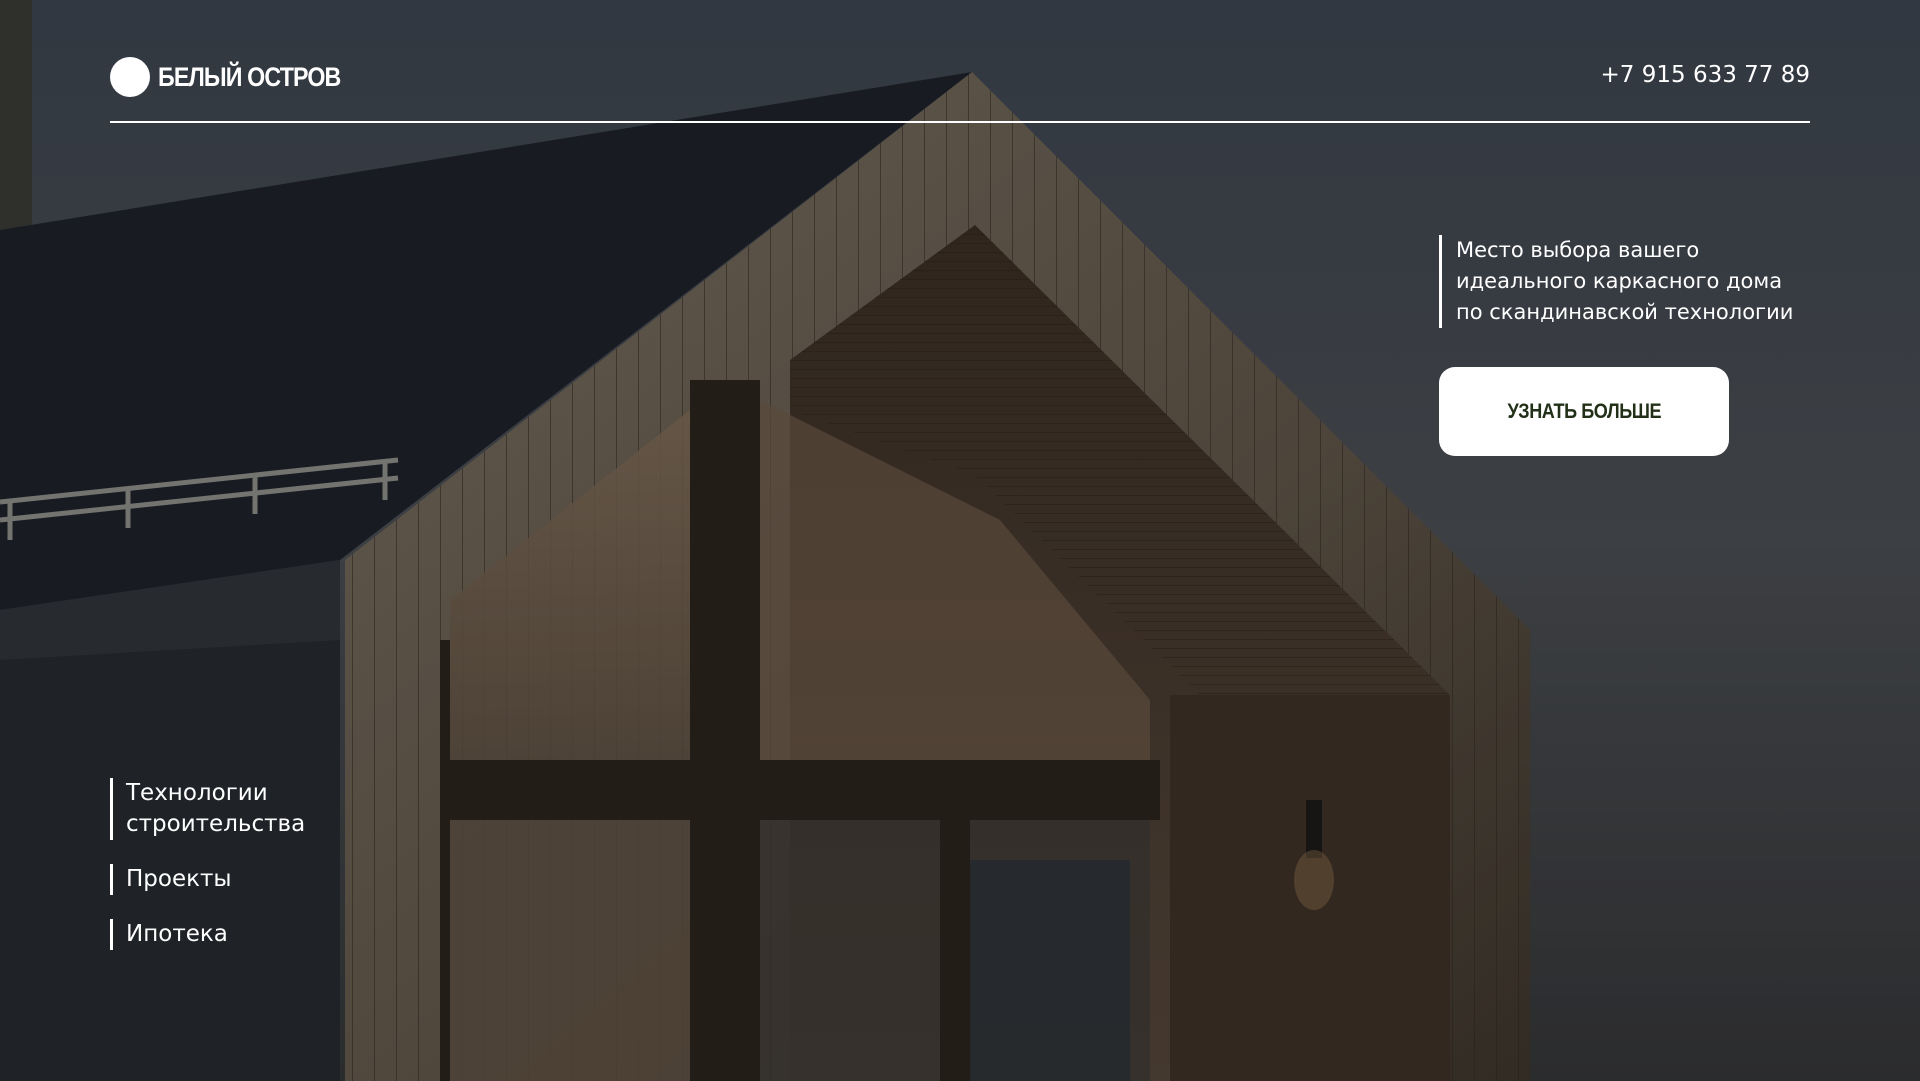  What do you see at coordinates (179, 879) in the screenshot?
I see `nav-item-label: Проекты` at bounding box center [179, 879].